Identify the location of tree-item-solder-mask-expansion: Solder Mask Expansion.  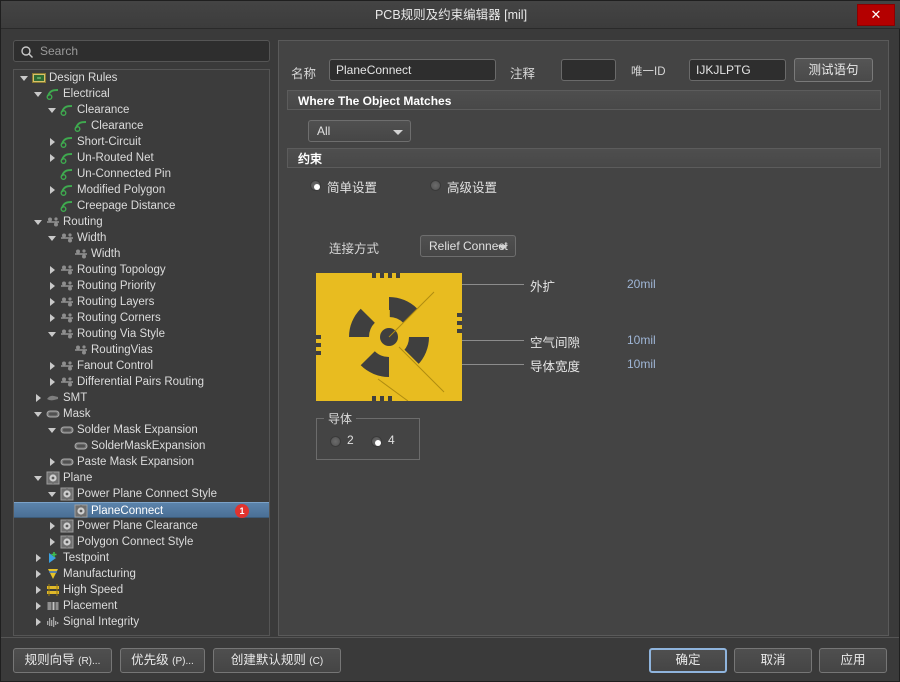
(141, 430).